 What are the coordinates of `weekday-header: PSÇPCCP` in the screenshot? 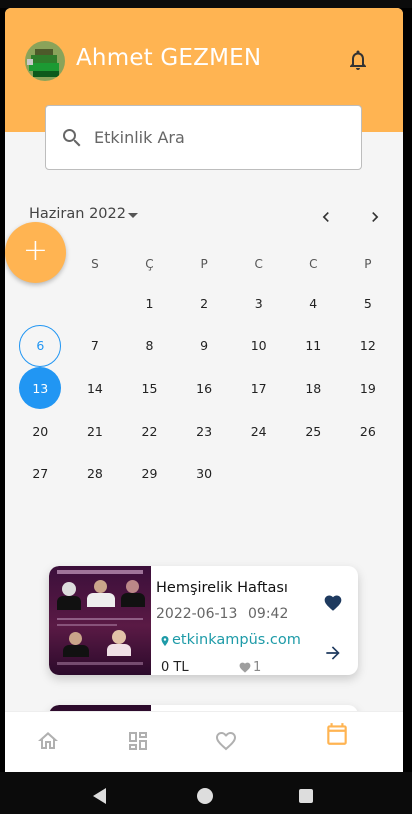 It's located at (204, 264).